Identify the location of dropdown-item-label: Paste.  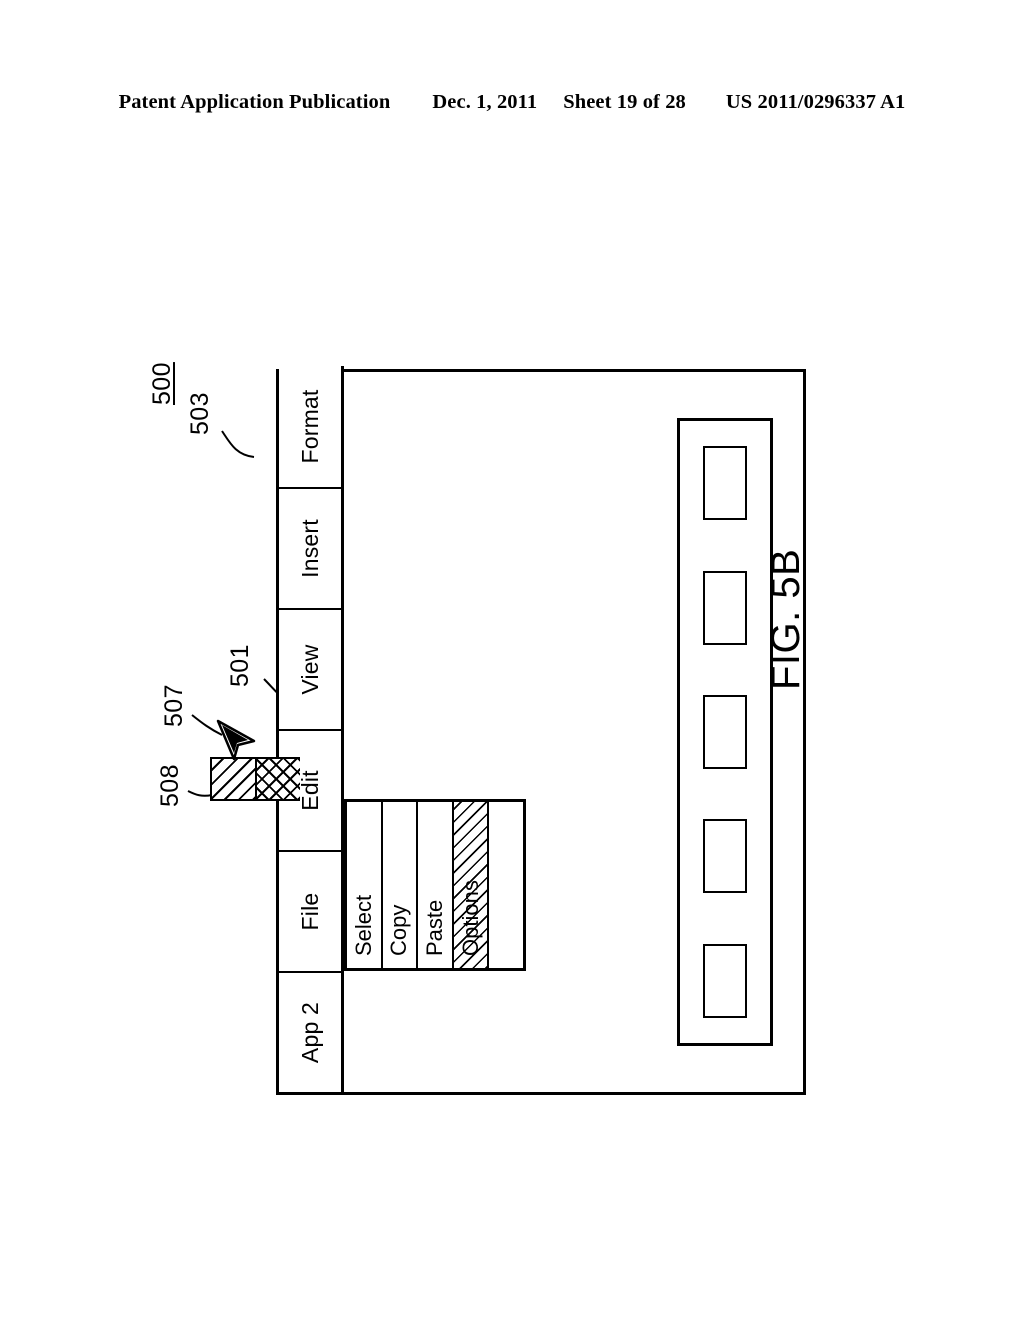
(434, 927).